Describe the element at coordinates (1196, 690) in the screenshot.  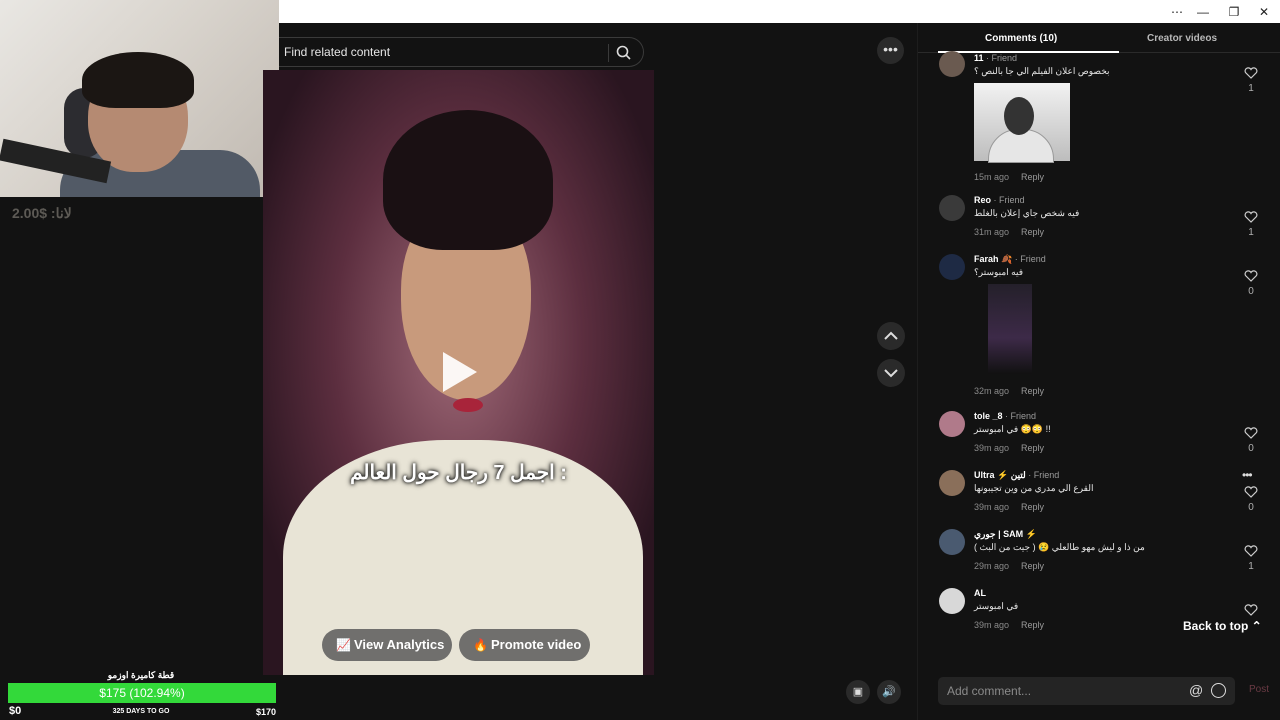
I see `mention-icon: @` at that location.